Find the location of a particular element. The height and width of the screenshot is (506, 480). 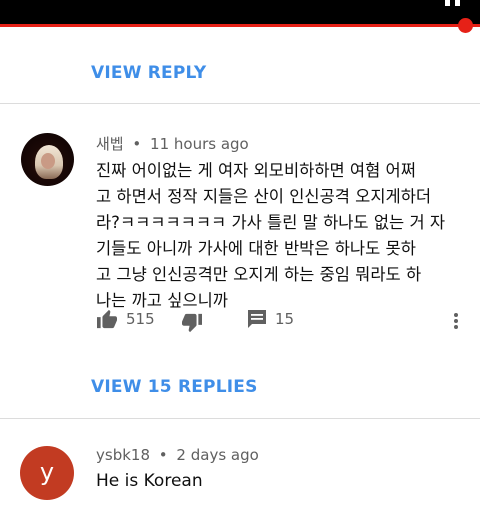

avatar: y is located at coordinates (47, 473).